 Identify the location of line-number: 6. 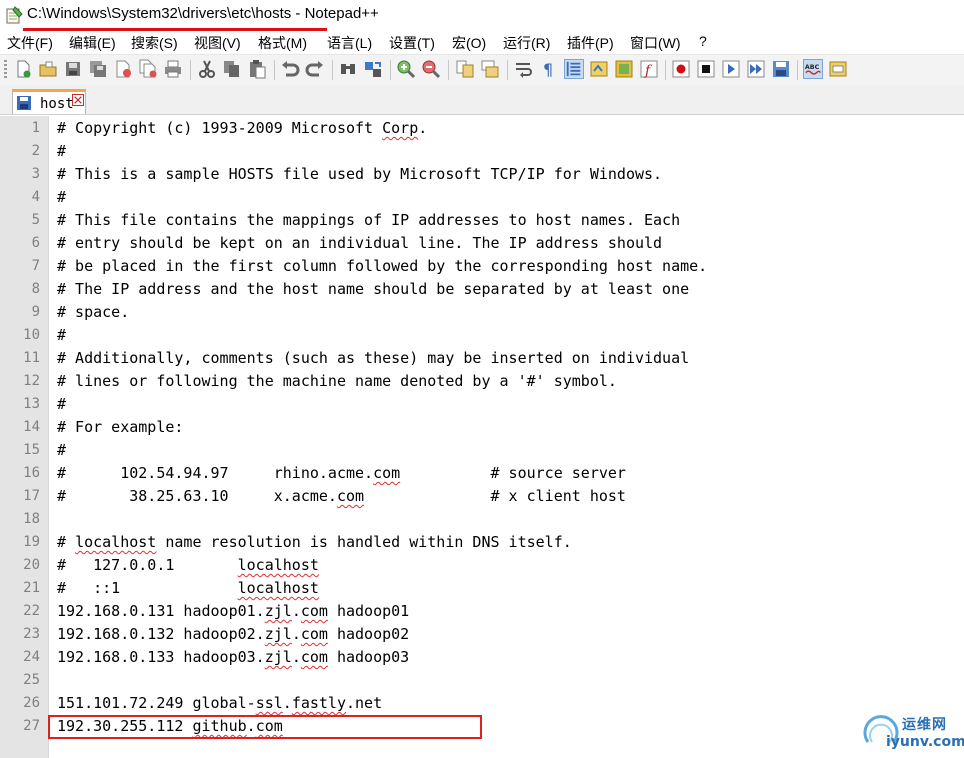
(20, 243).